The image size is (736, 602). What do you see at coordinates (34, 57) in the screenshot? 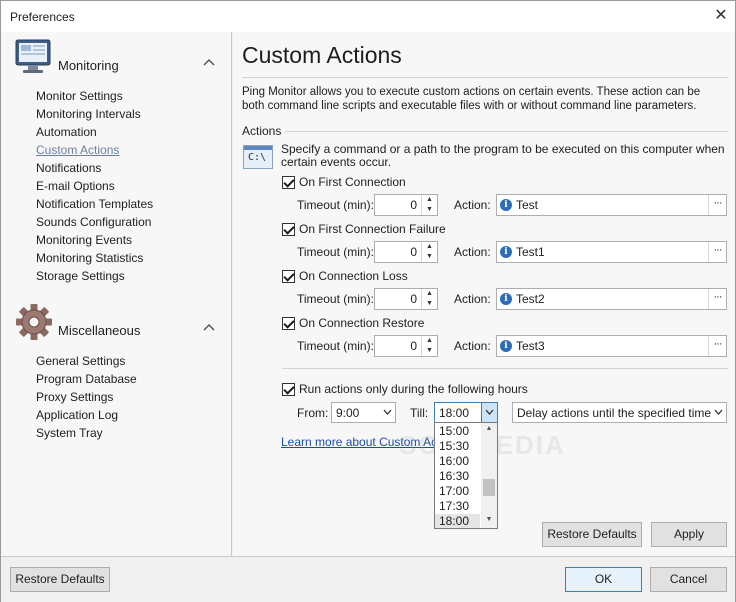
I see `monitor-icon` at bounding box center [34, 57].